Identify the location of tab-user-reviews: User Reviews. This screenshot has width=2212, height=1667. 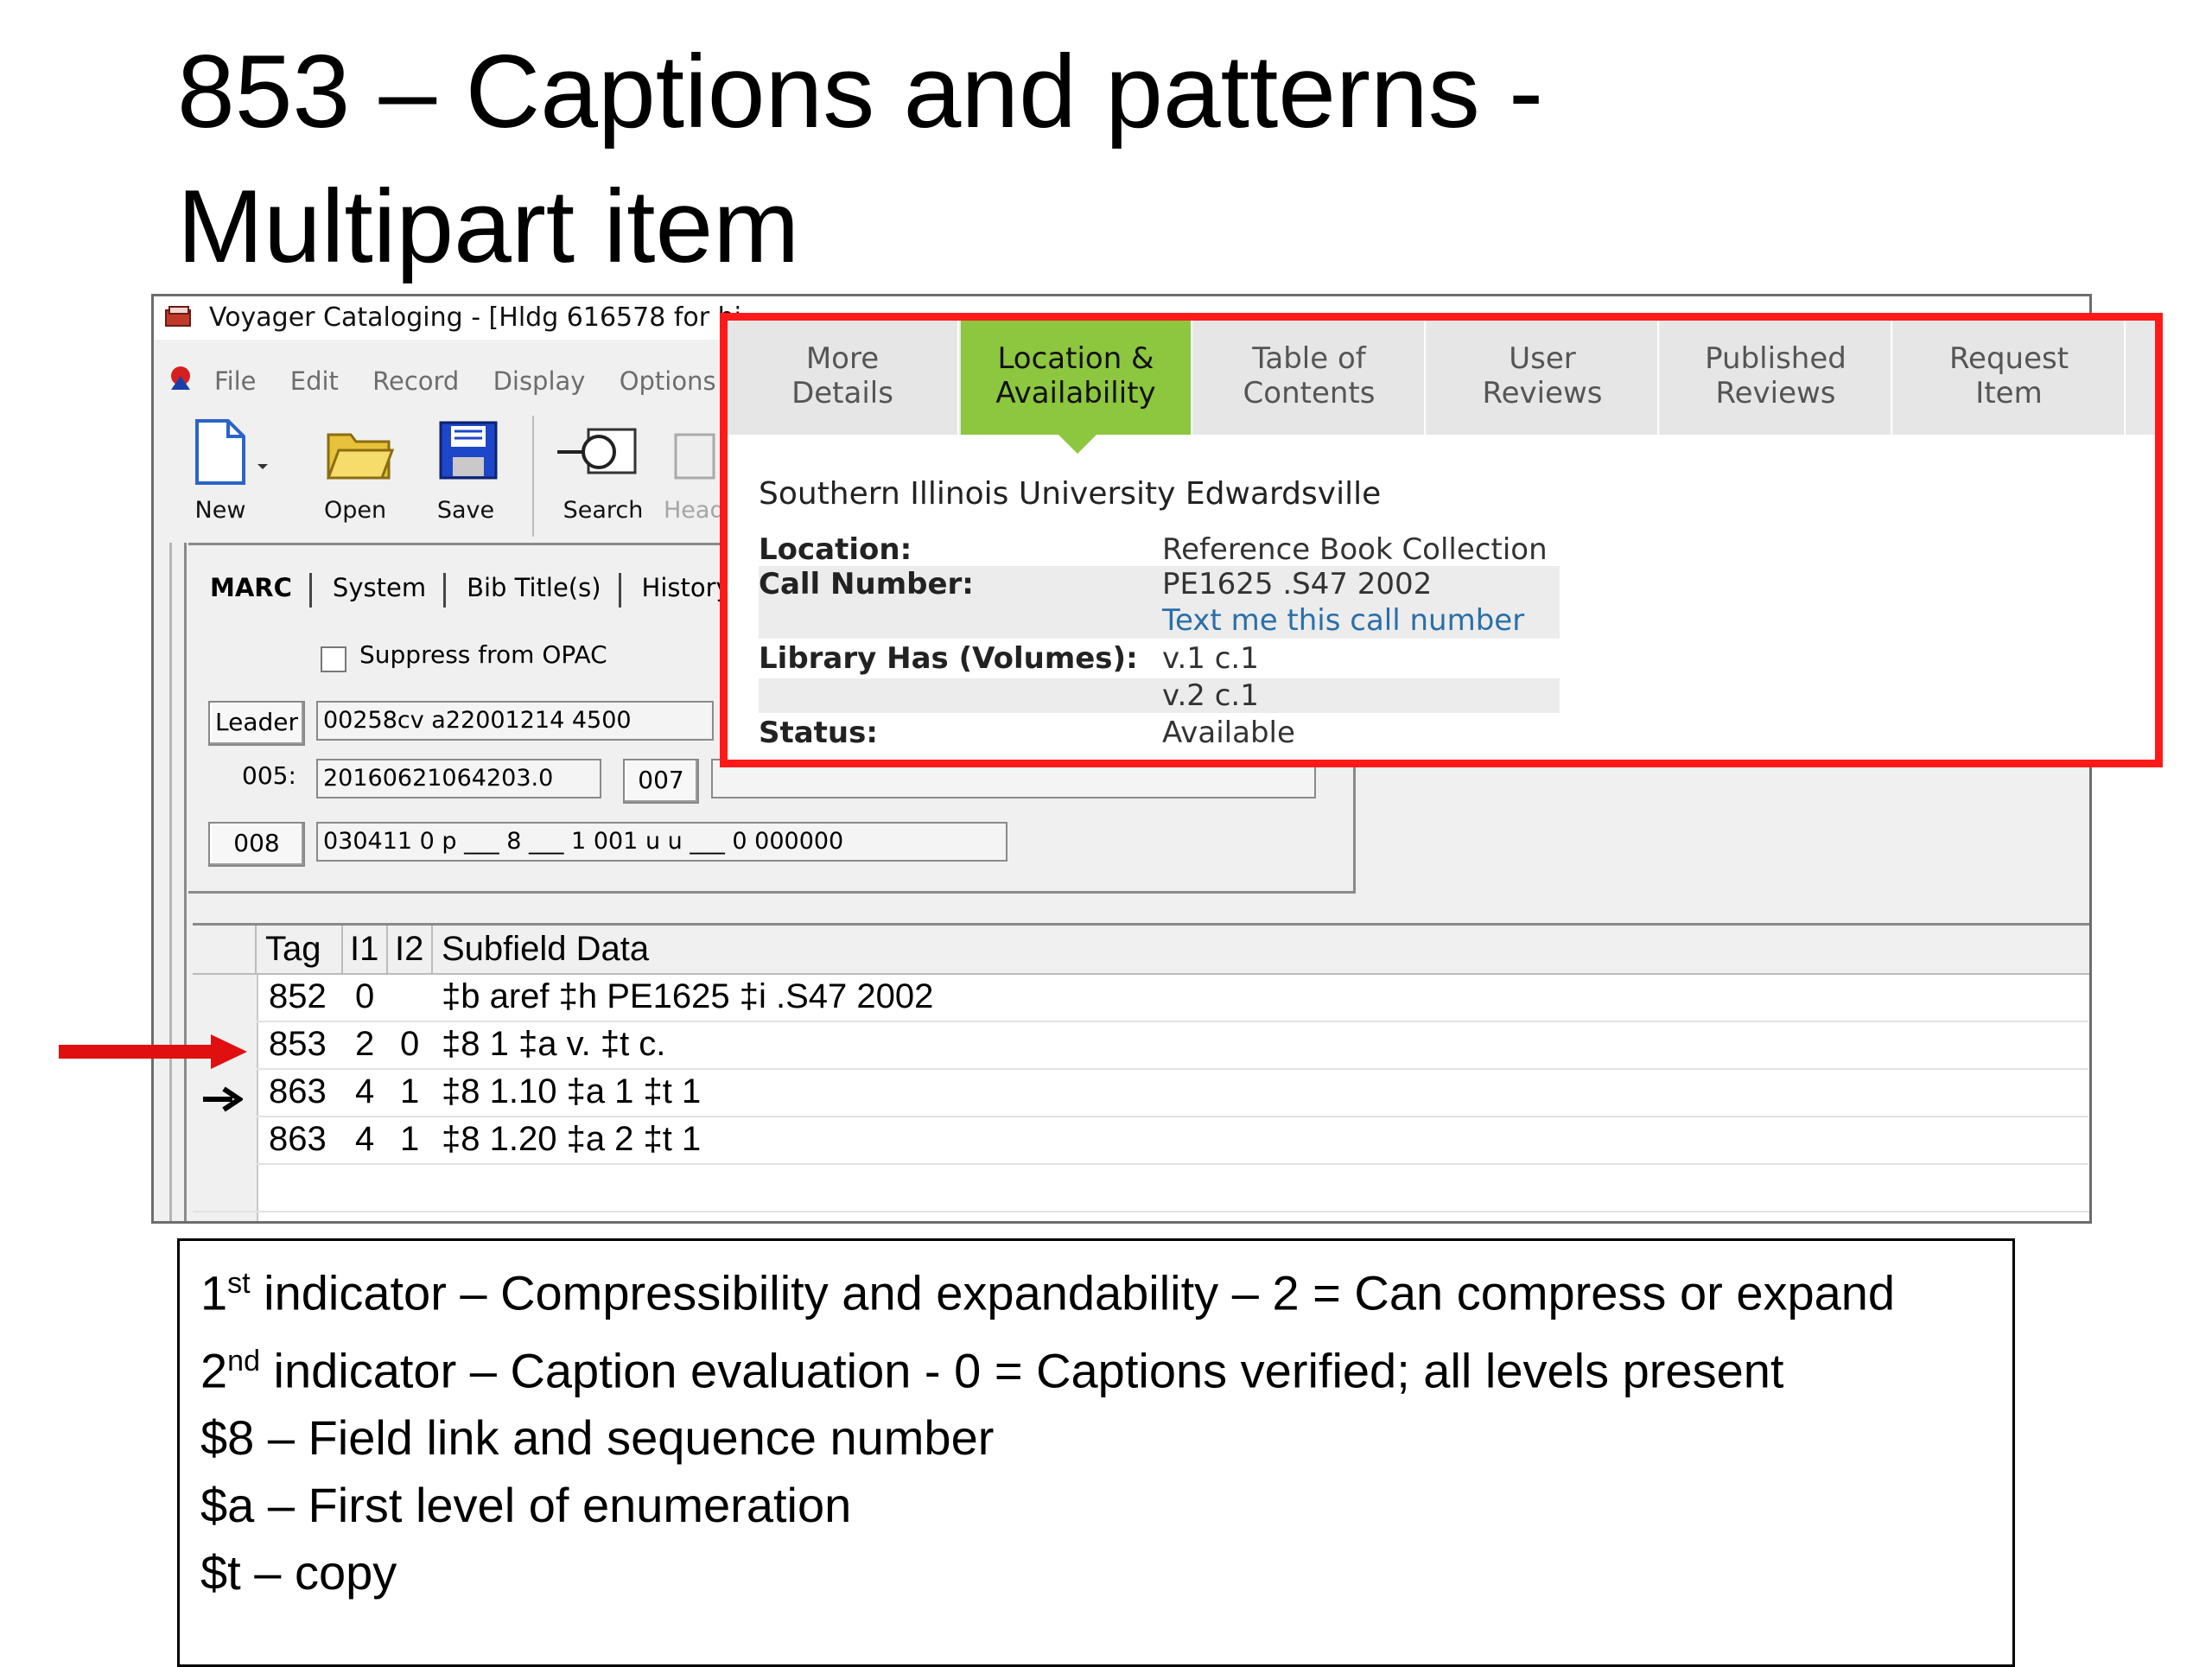
(1543, 378).